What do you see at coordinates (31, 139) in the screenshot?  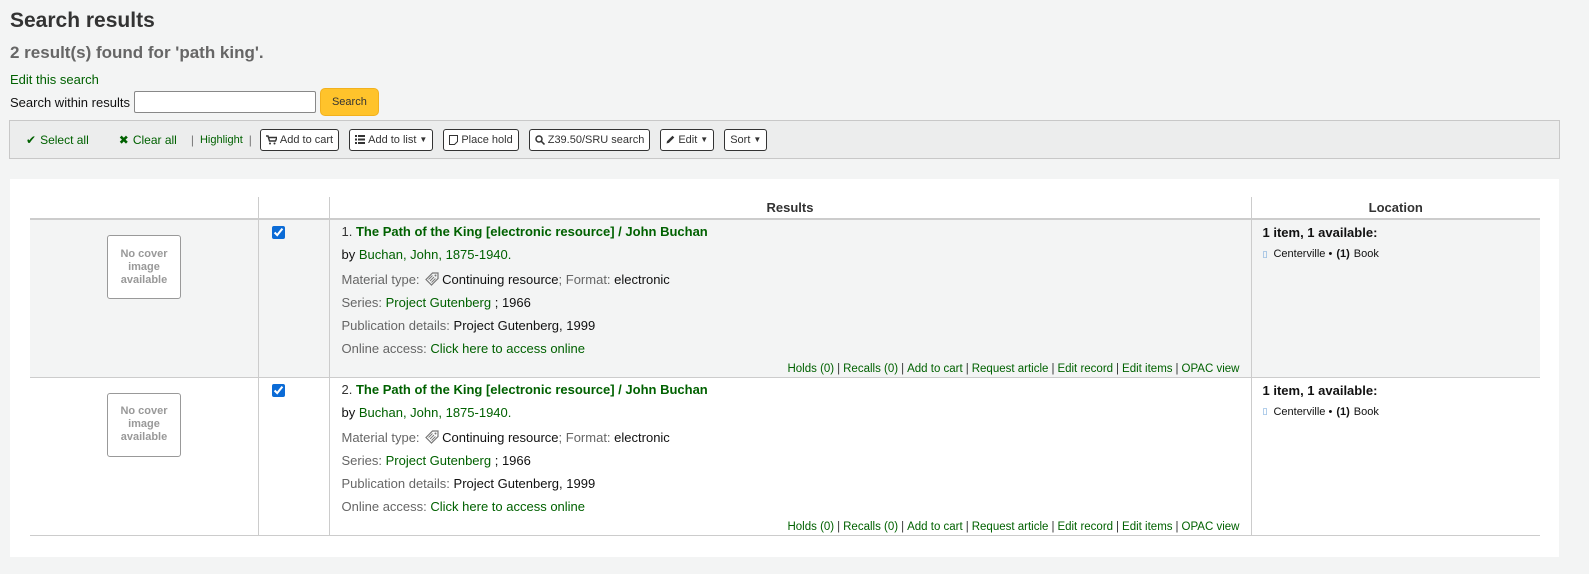 I see `check-icon: ✔` at bounding box center [31, 139].